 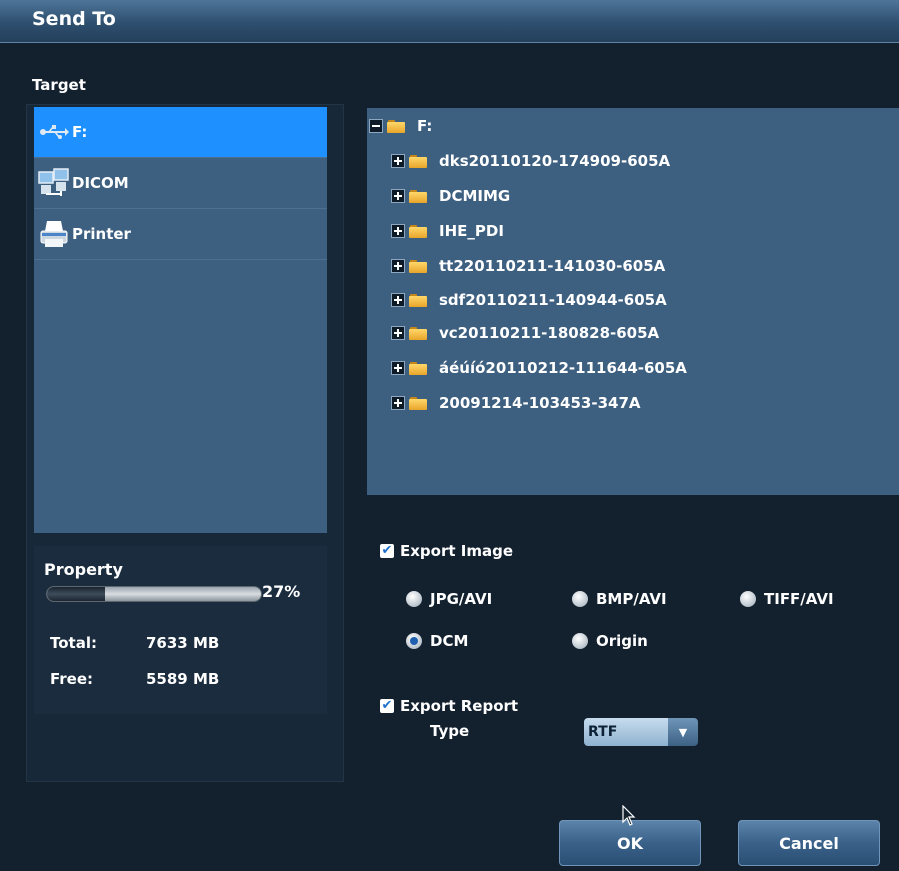 What do you see at coordinates (459, 706) in the screenshot?
I see `export-report-label: Export Report` at bounding box center [459, 706].